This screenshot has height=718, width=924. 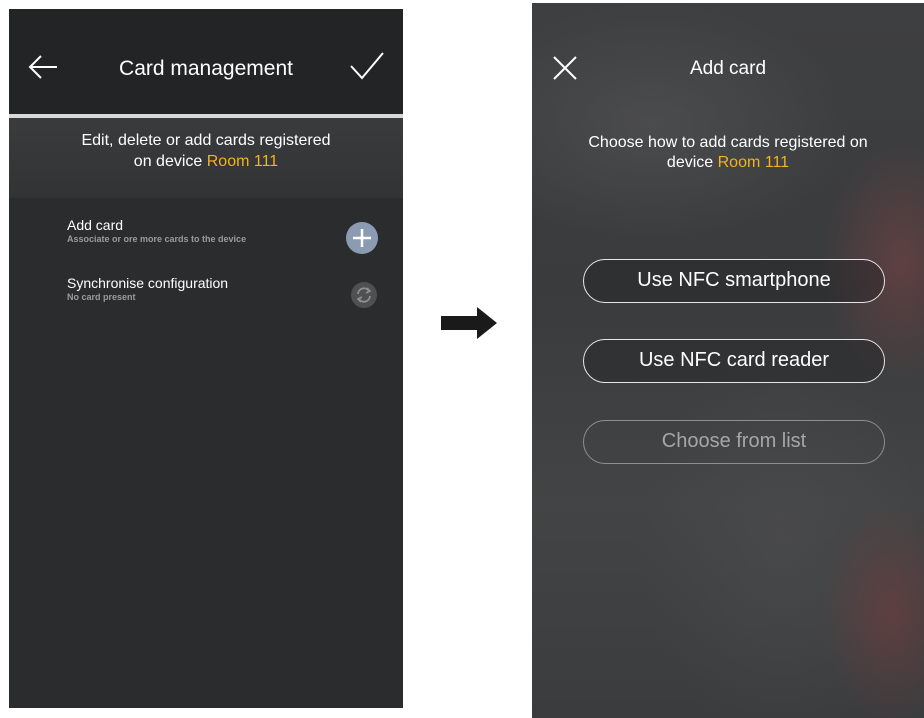 I want to click on use-nfc-smartphone-button: Use NFC smartphone, so click(x=734, y=281).